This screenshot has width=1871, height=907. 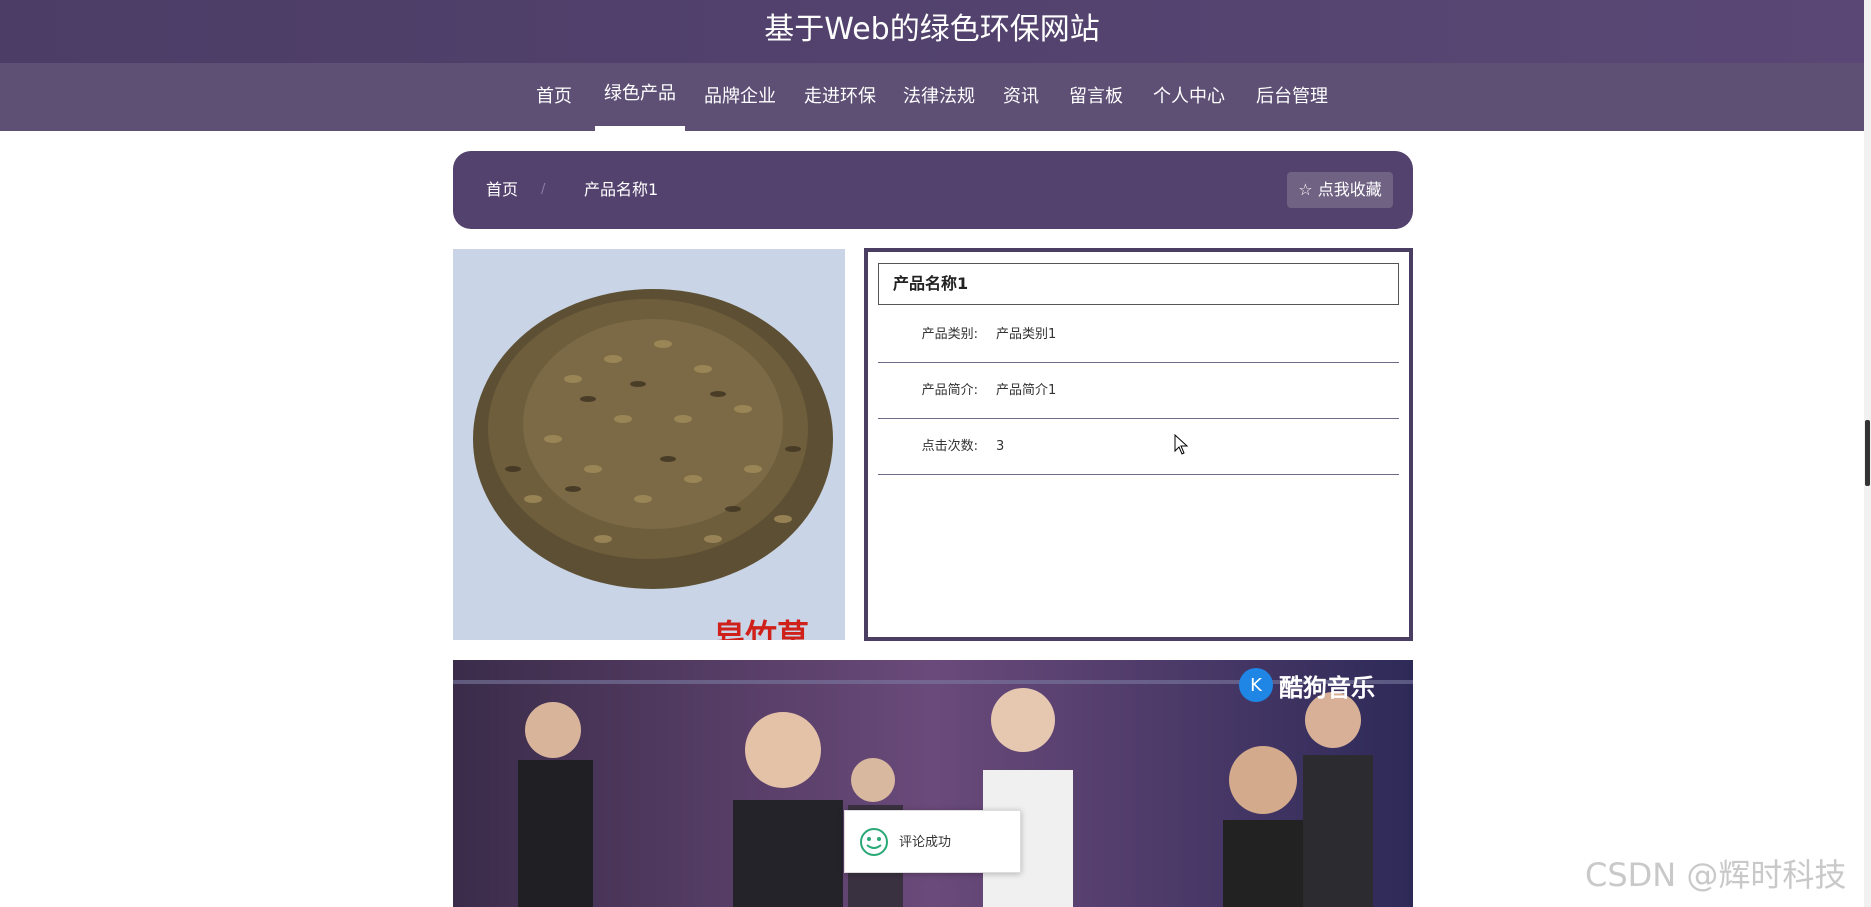 I want to click on nav-item-laws: 法律法规, so click(x=939, y=97).